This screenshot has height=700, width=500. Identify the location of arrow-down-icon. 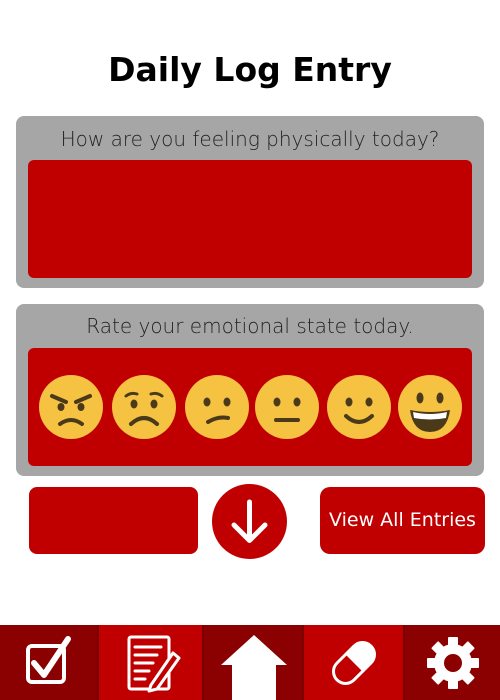
(249, 521).